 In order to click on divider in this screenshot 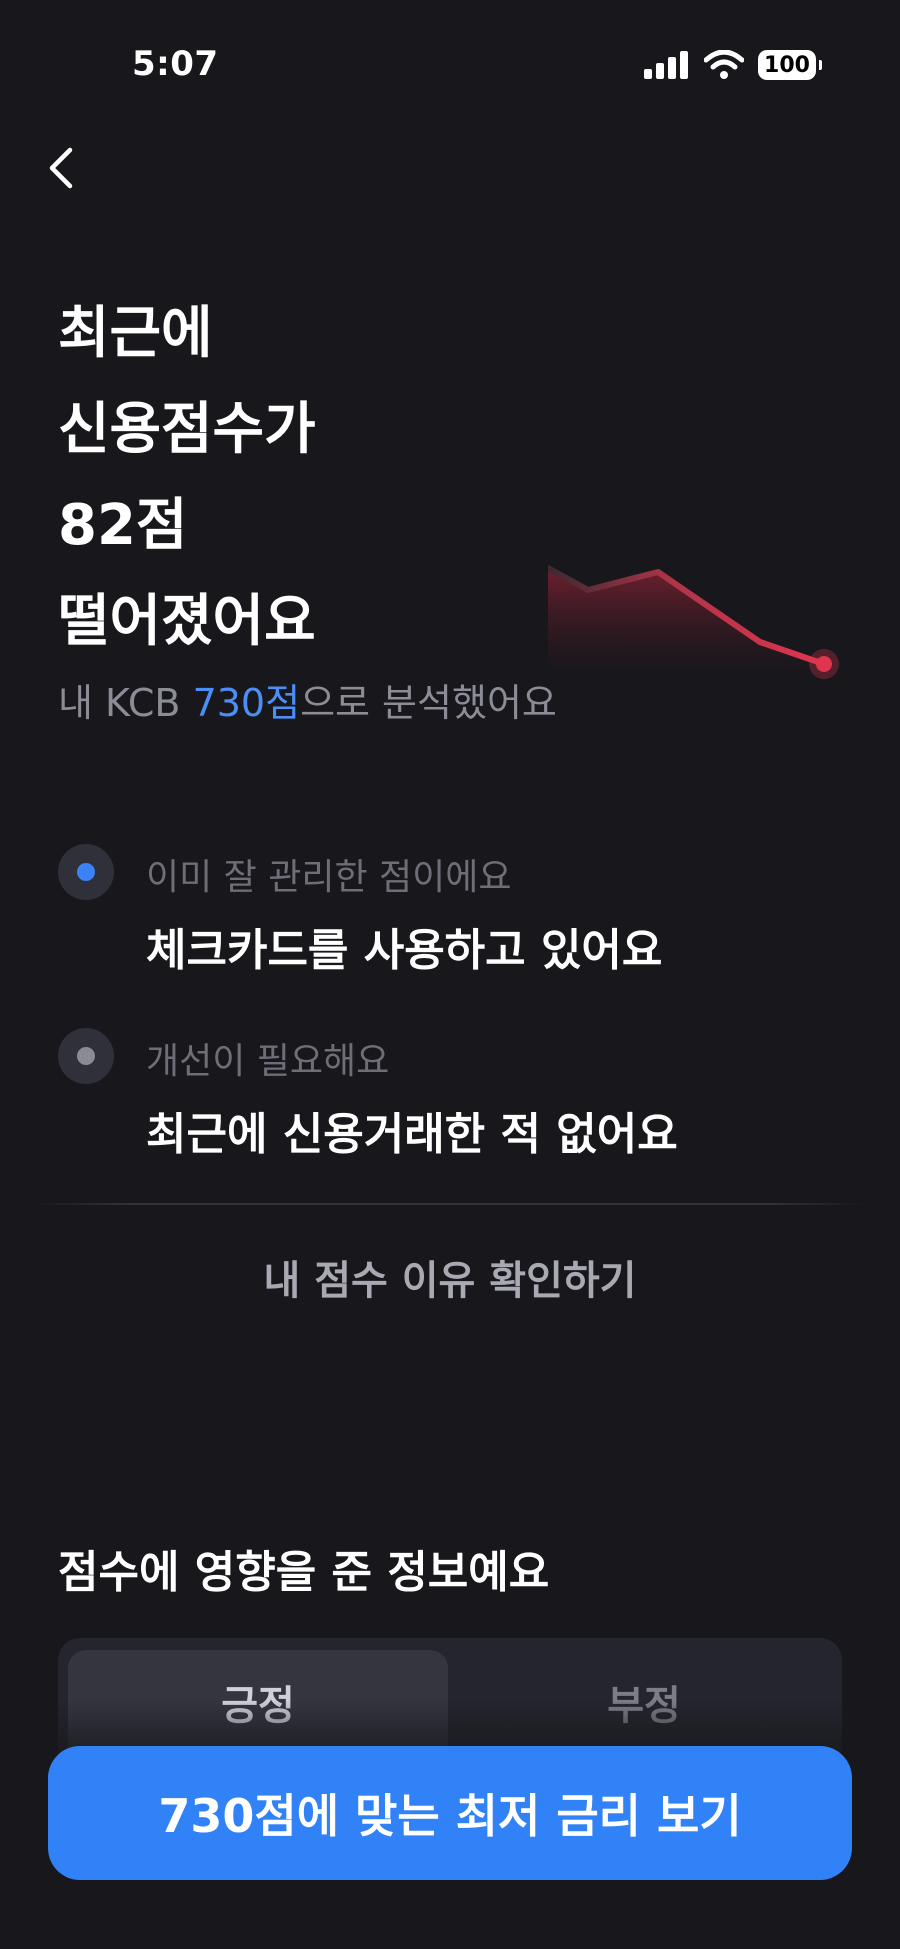, I will do `click(450, 1204)`.